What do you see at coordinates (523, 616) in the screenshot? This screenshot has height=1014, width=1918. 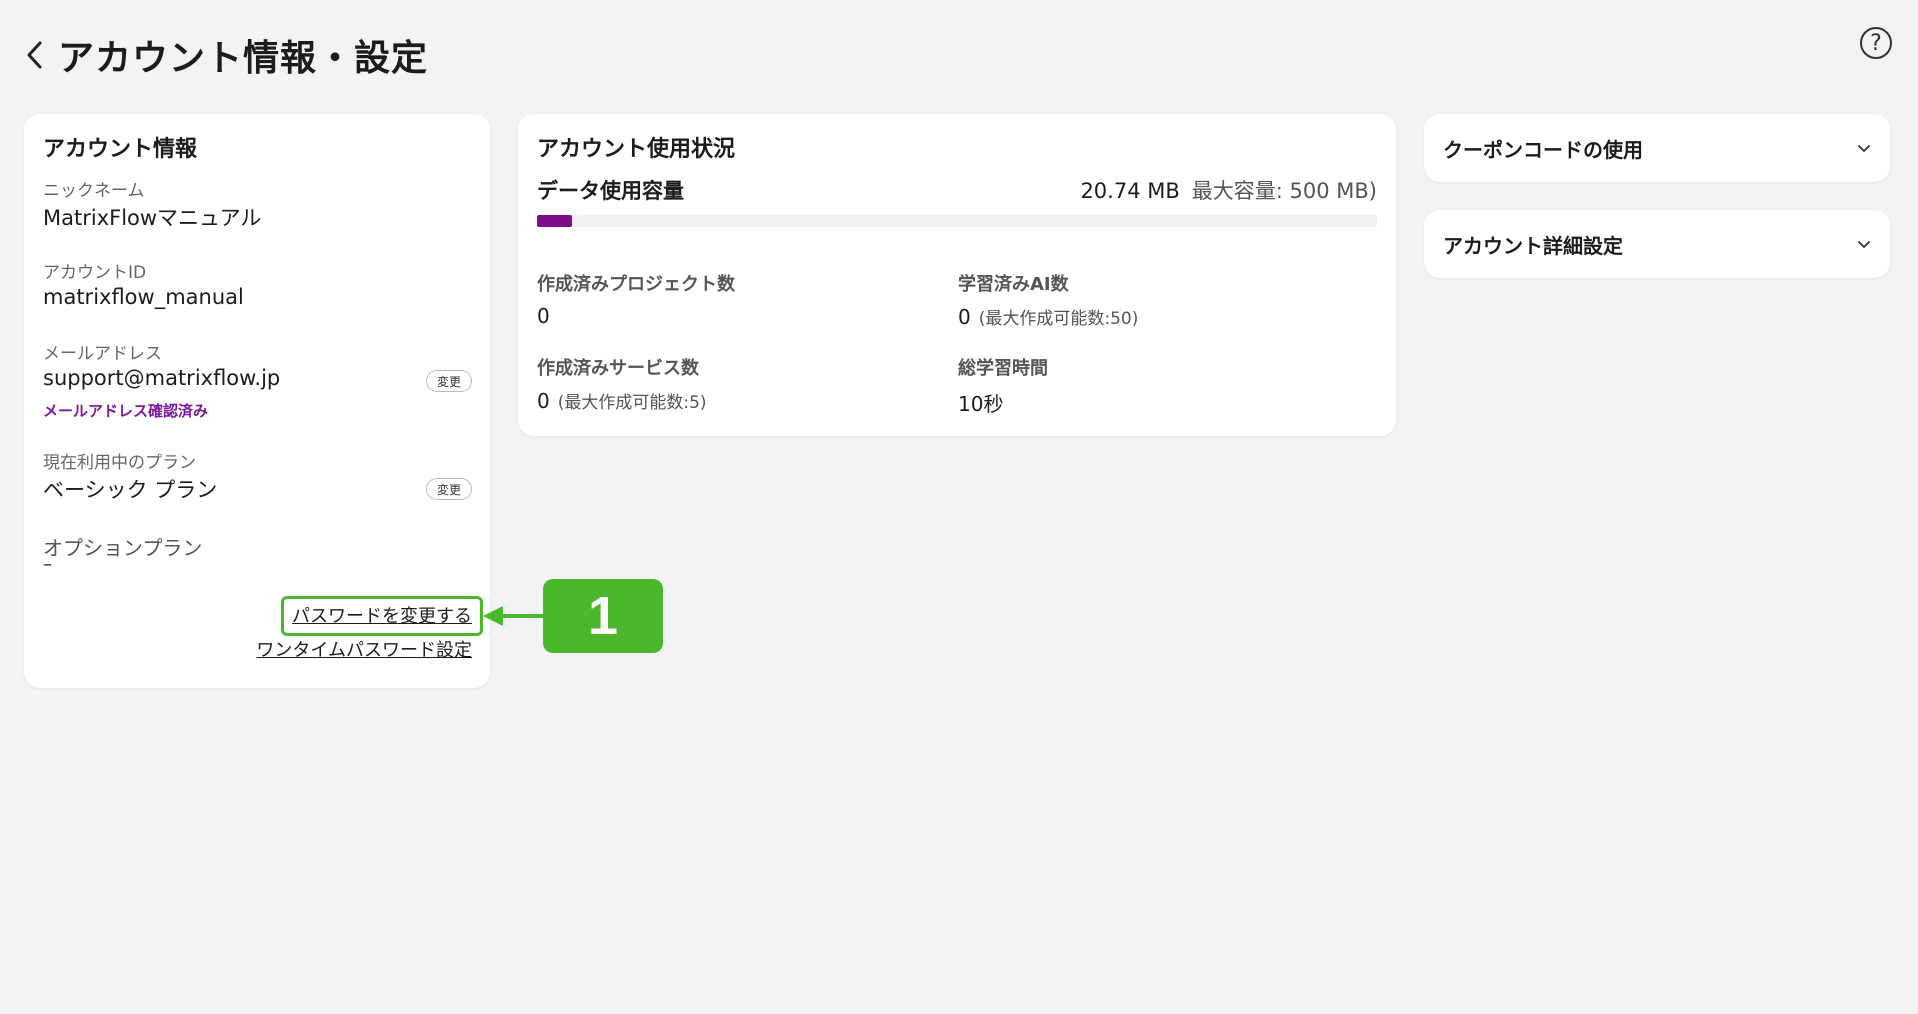 I see `annotation-arrow-line` at bounding box center [523, 616].